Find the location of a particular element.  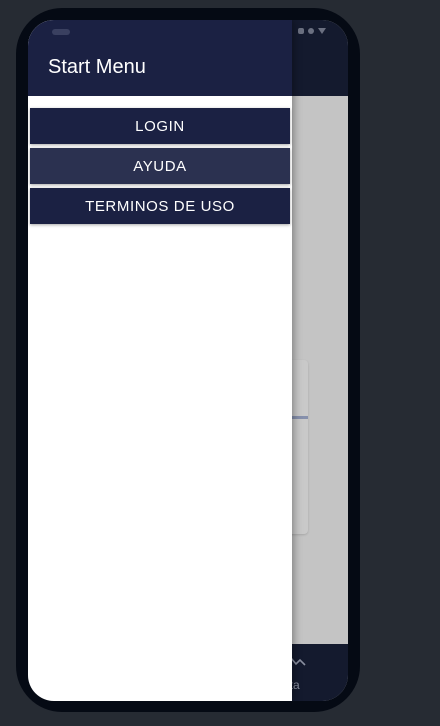

card-text is located at coordinates (300, 417).